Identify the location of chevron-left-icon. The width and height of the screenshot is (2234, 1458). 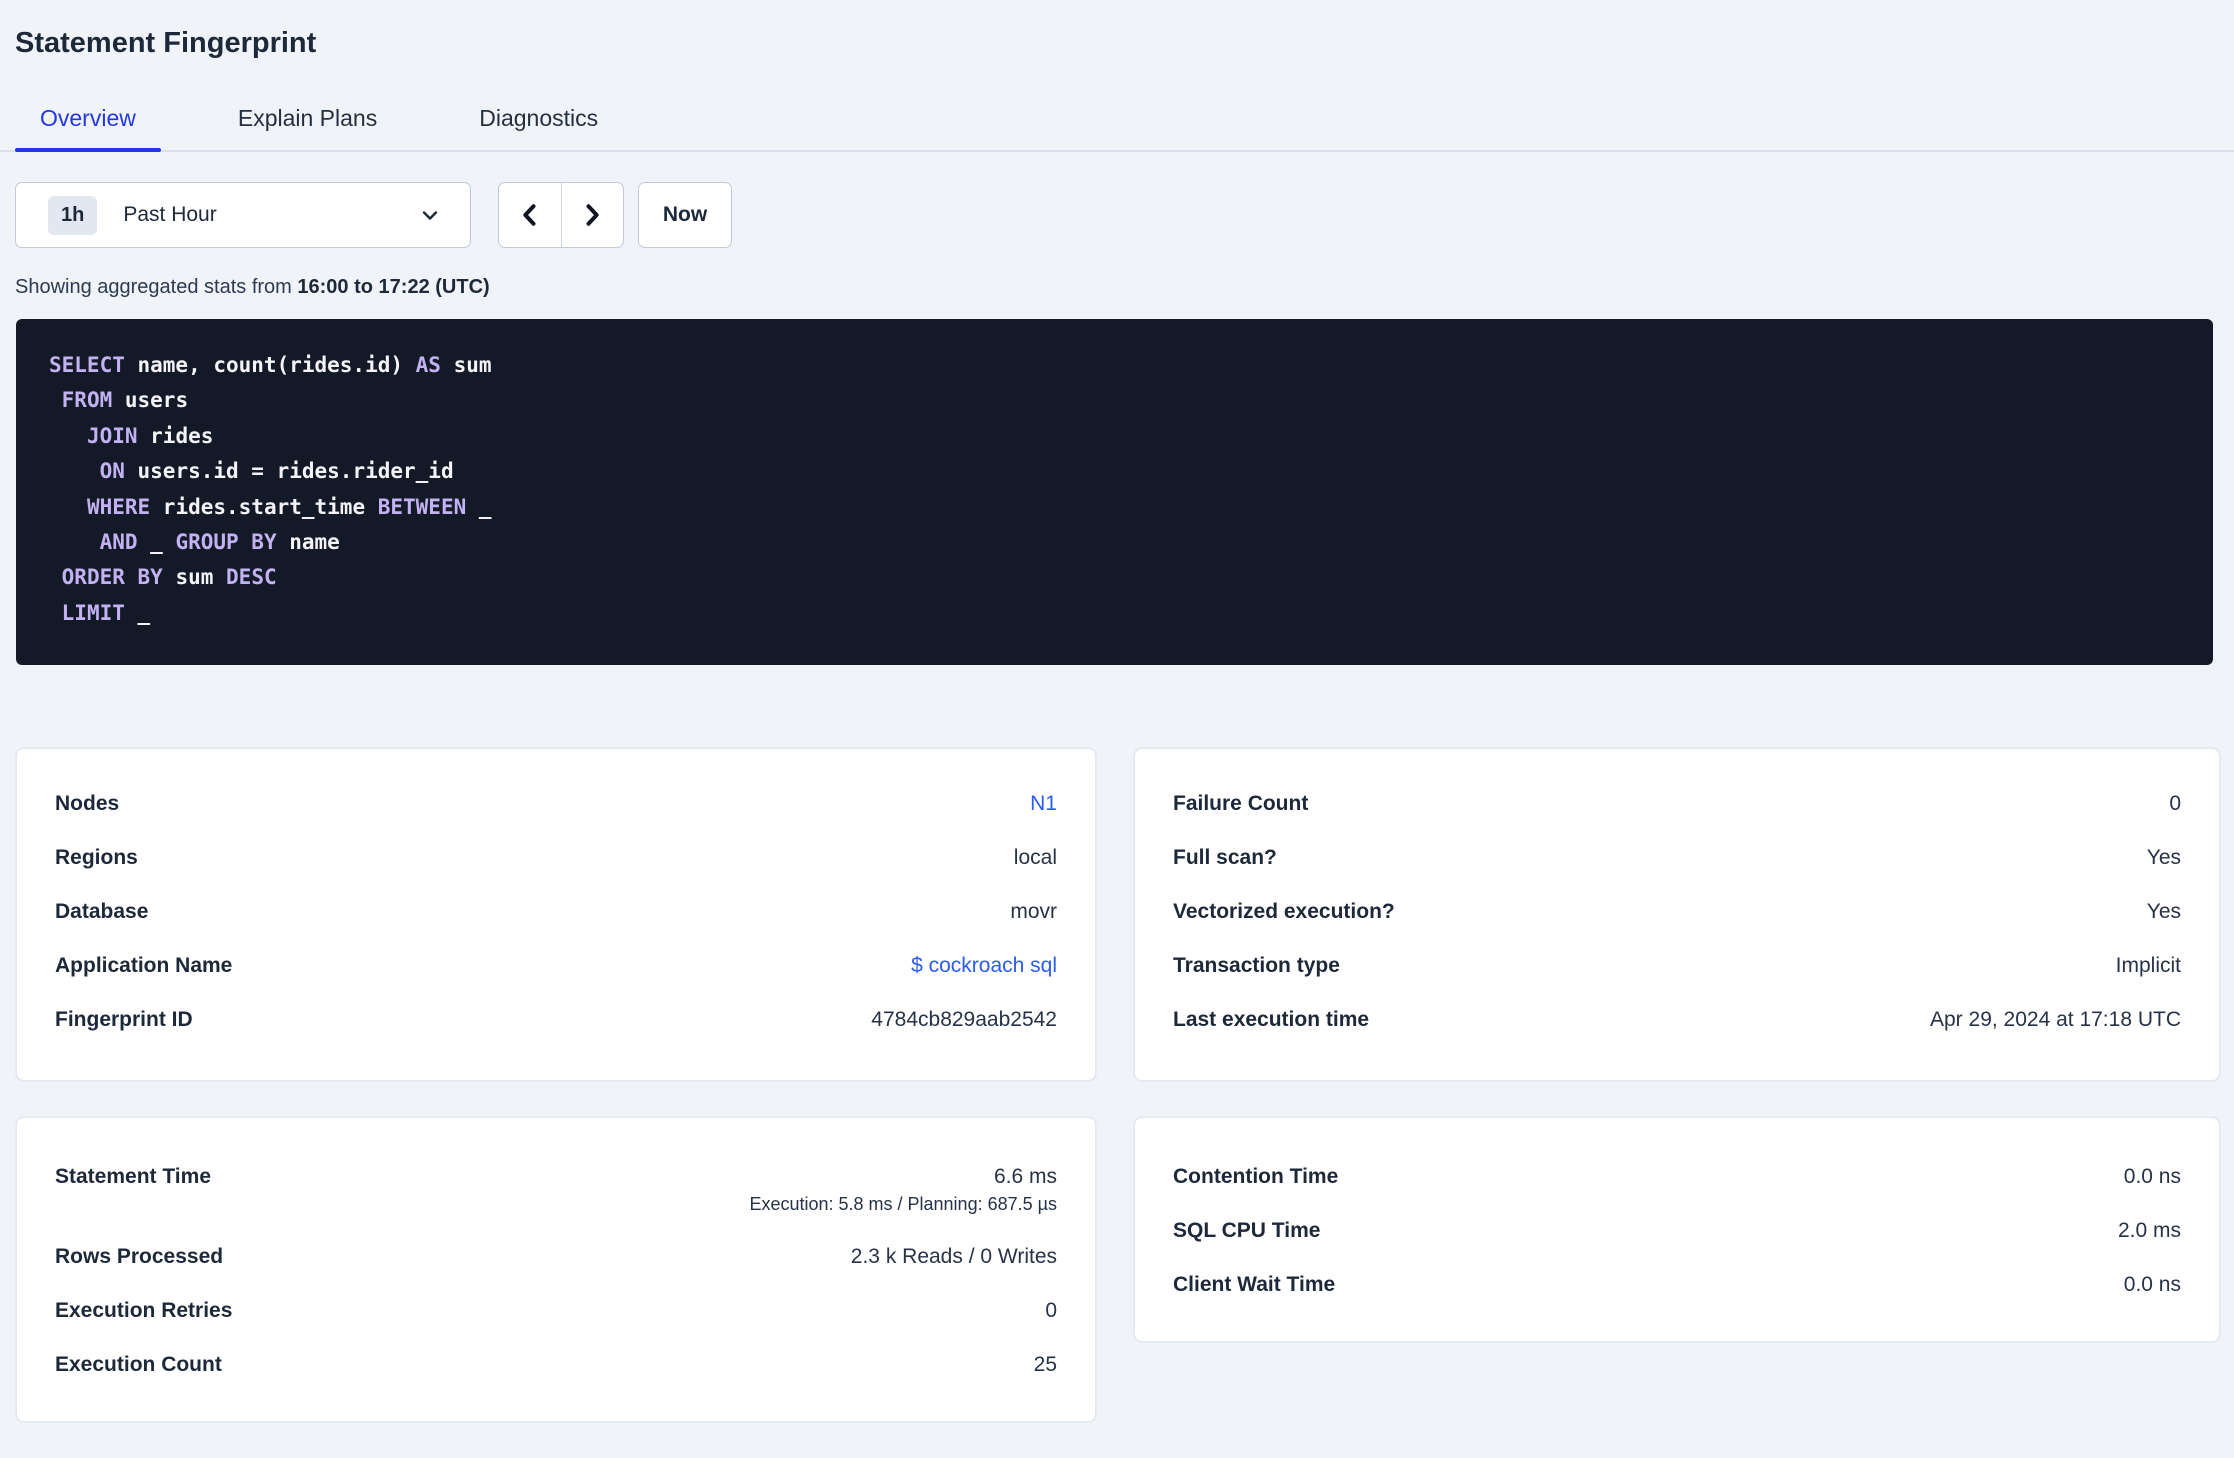
(530, 215).